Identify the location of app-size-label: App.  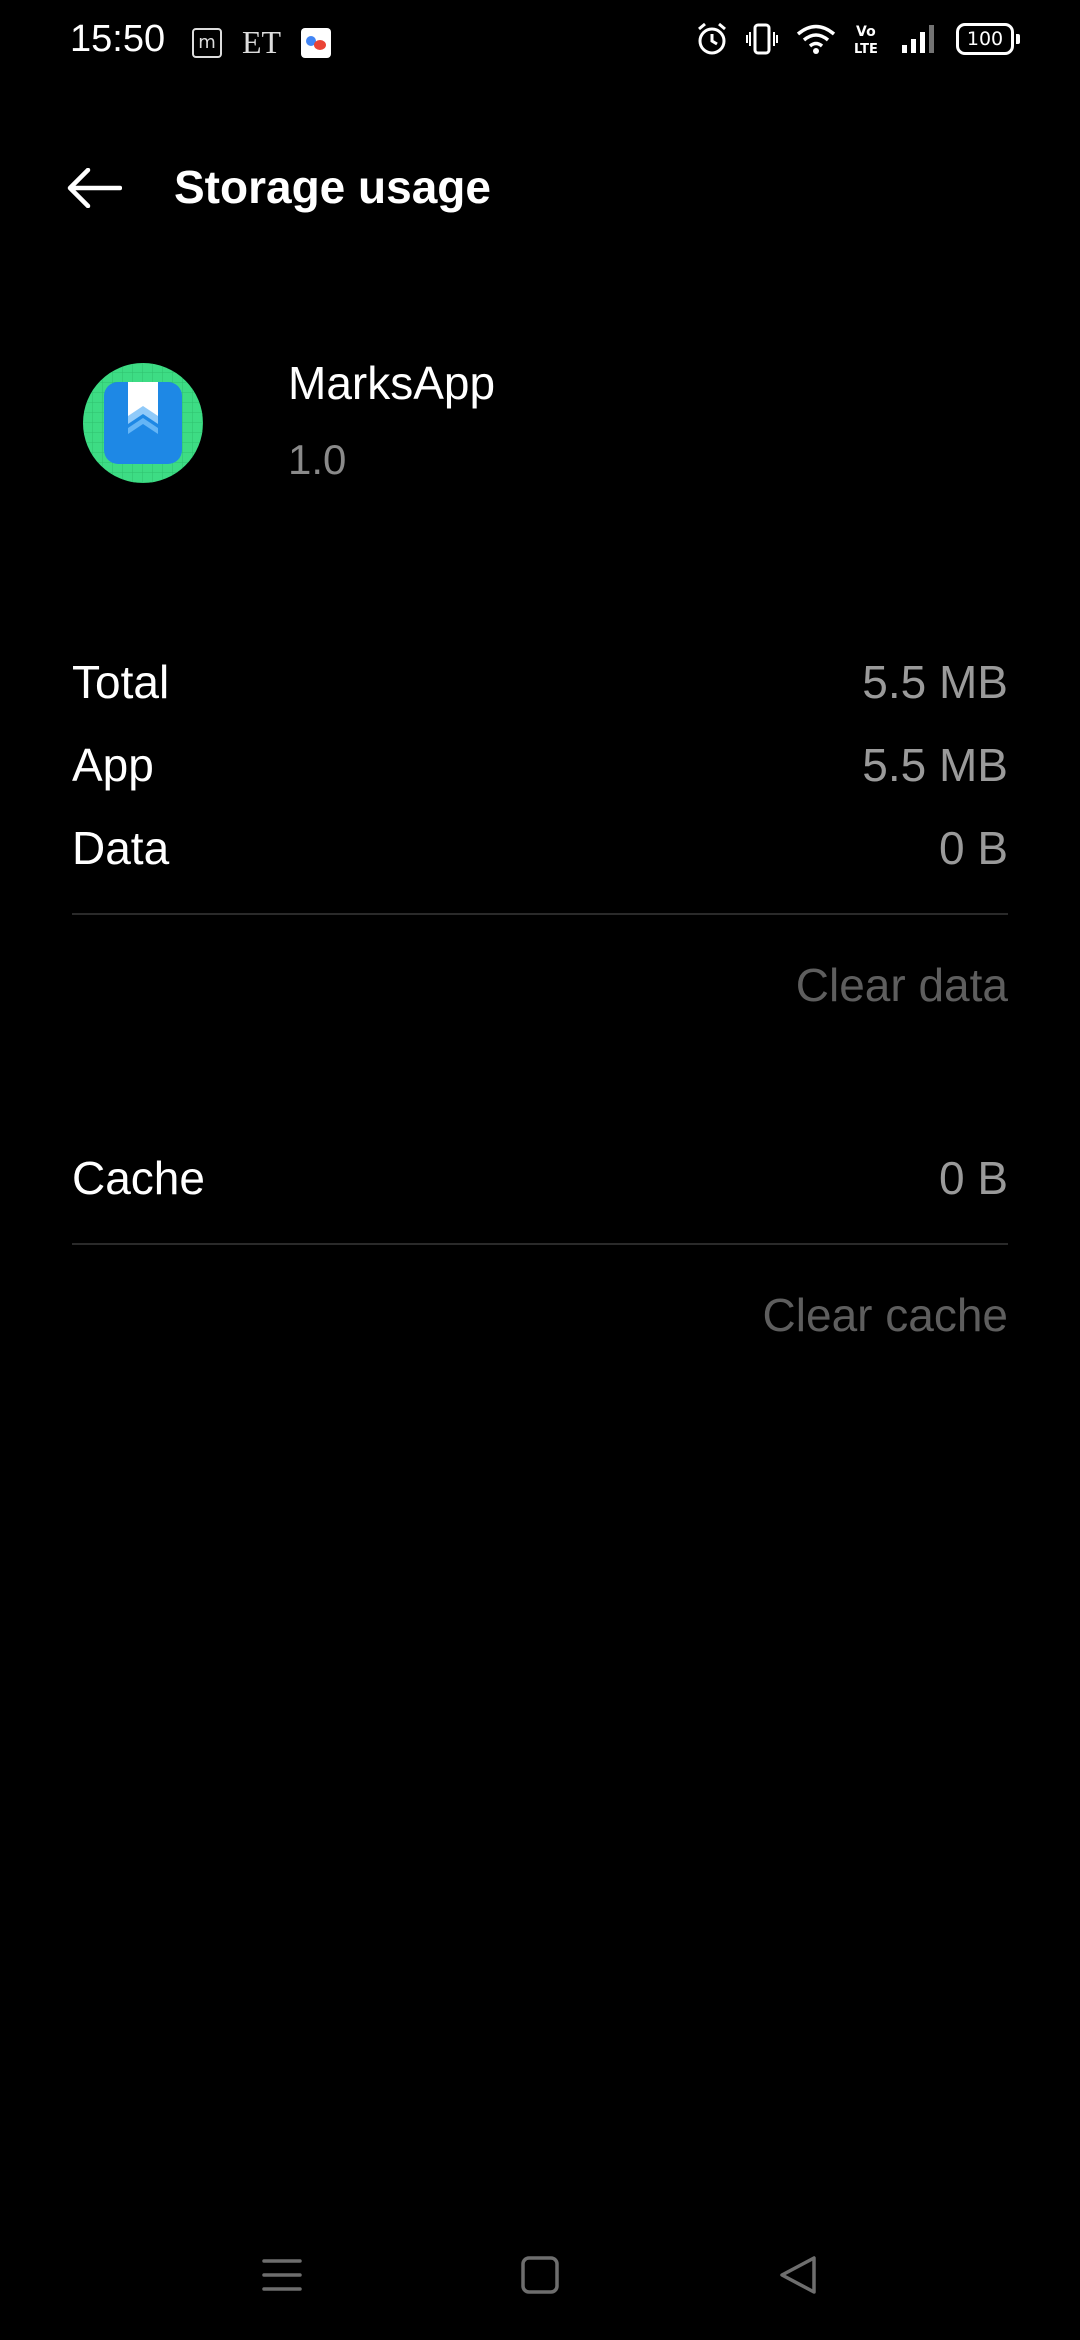
(113, 765).